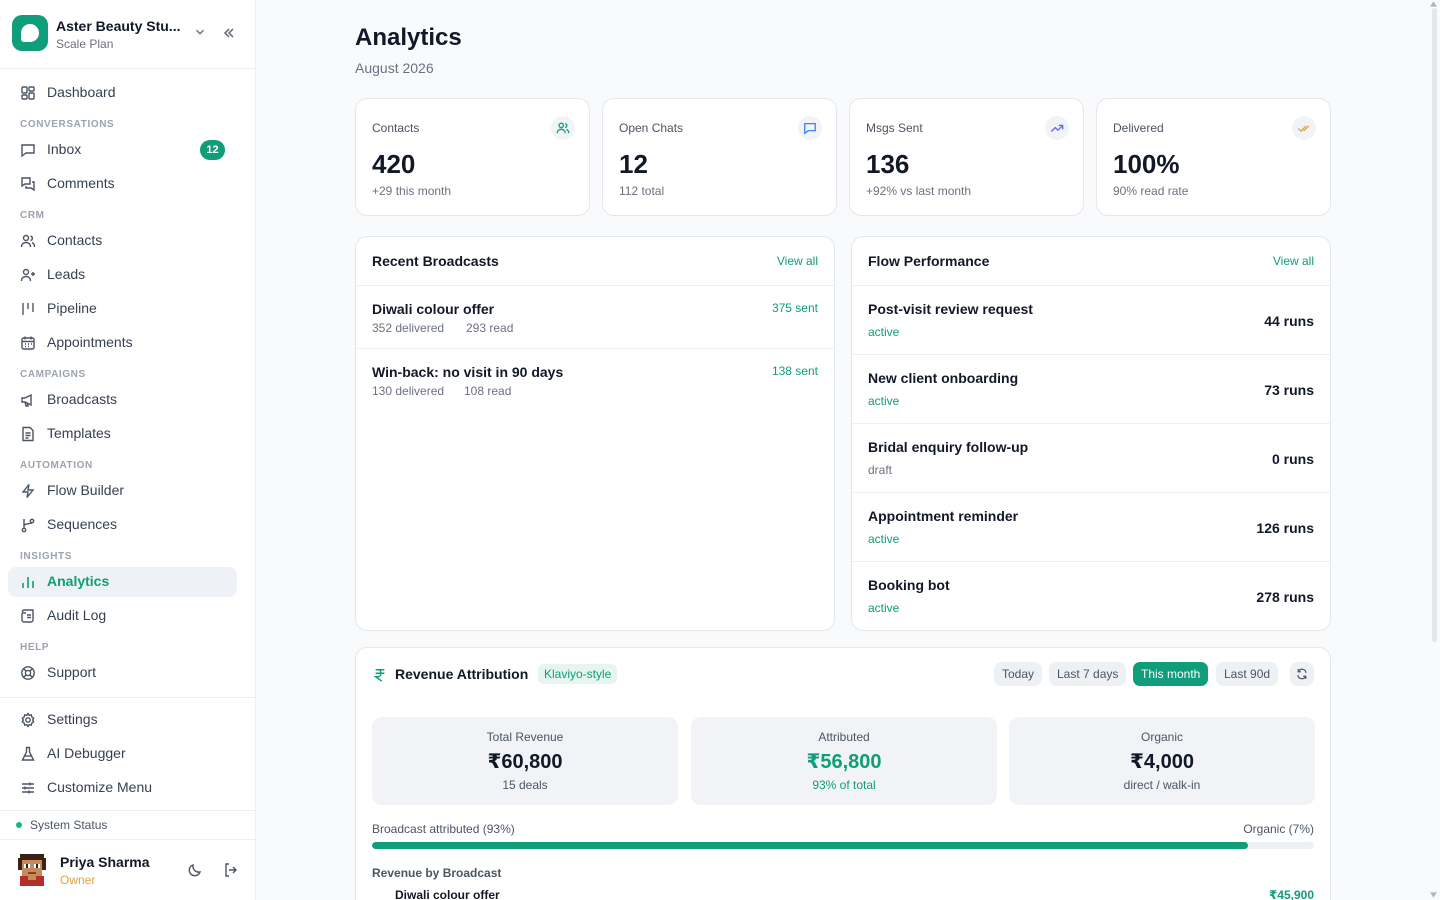  What do you see at coordinates (1091, 526) in the screenshot?
I see `flow-row: Appointment reminder active 126 runs` at bounding box center [1091, 526].